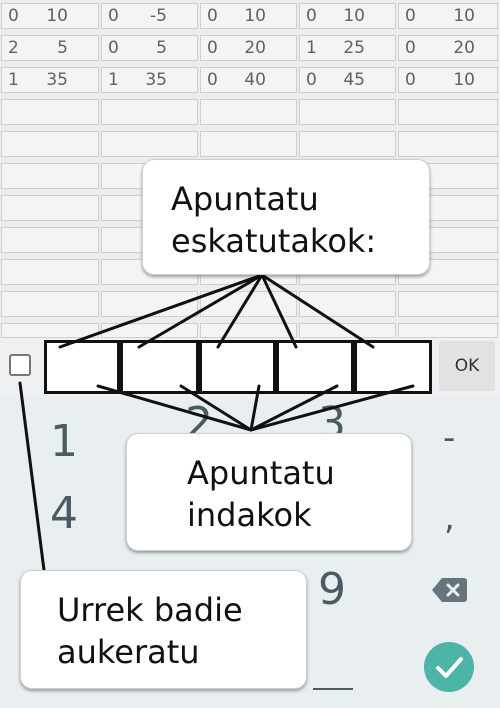 The image size is (500, 708). What do you see at coordinates (332, 589) in the screenshot?
I see `key-9: 9` at bounding box center [332, 589].